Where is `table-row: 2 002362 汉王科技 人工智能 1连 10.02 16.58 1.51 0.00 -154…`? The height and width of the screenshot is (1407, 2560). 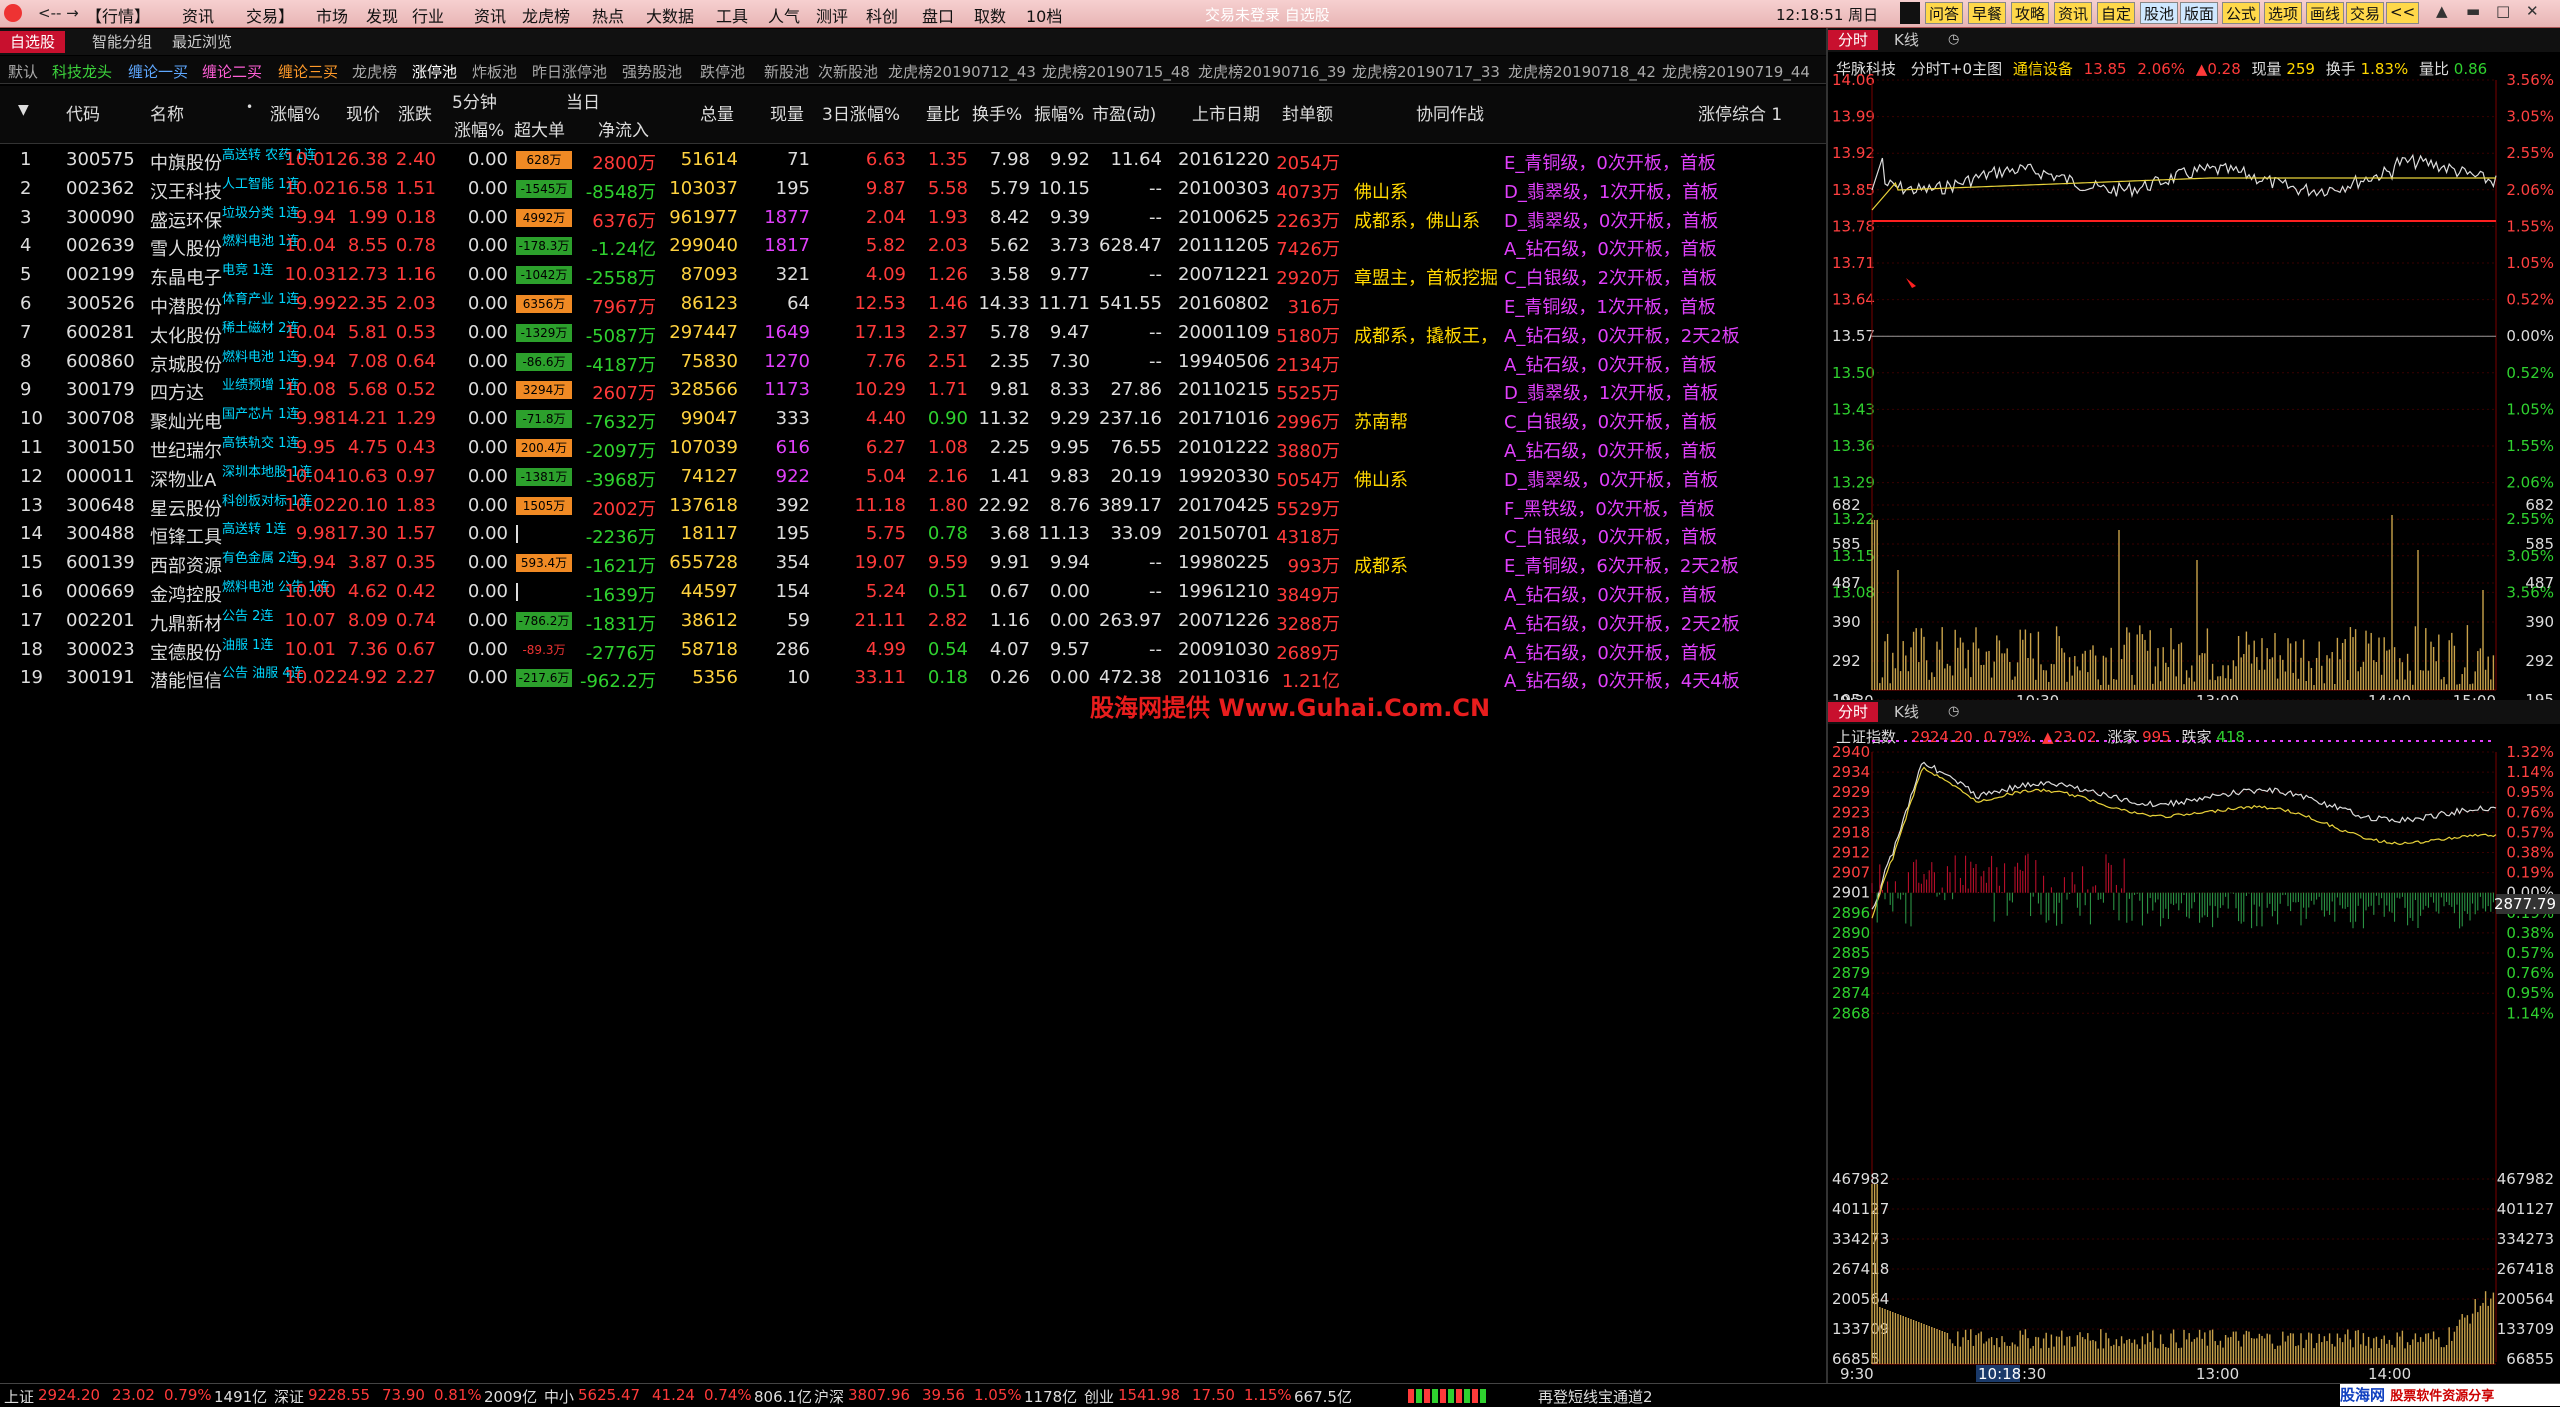
table-row: 2 002362 汉王科技 人工智能 1连 10.02 16.58 1.51 0.00 -154… is located at coordinates (900, 189).